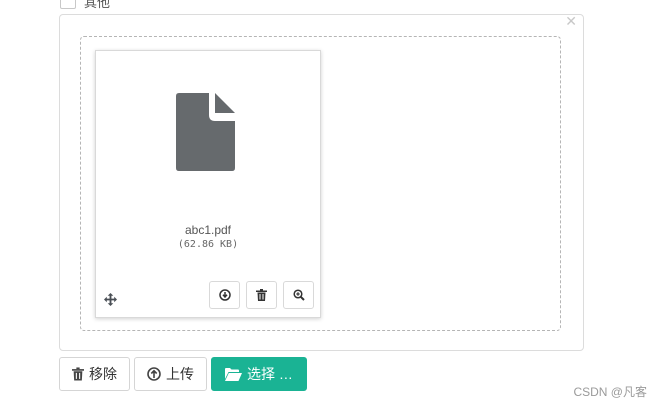 The height and width of the screenshot is (409, 663). Describe the element at coordinates (180, 374) in the screenshot. I see `upload-button-label: 上传` at that location.